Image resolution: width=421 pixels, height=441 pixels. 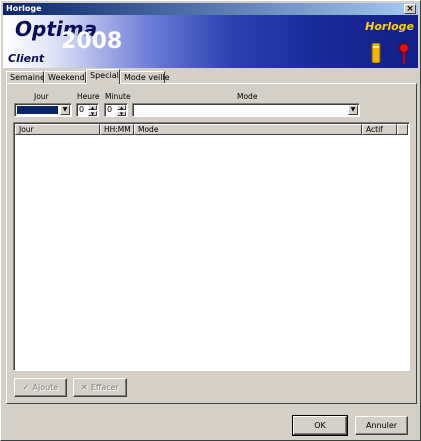 I want to click on cancel-button-label: Annuler, so click(x=381, y=425).